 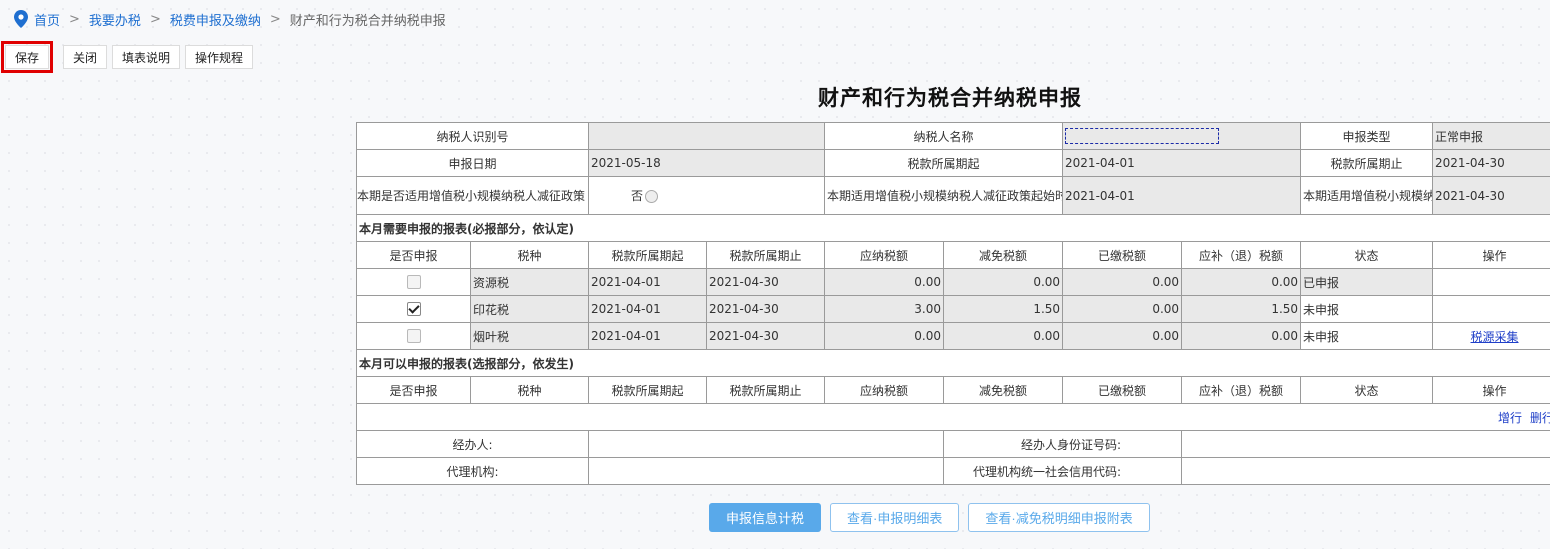 What do you see at coordinates (1182, 195) in the screenshot?
I see `policy-start-value: 2021-04-01` at bounding box center [1182, 195].